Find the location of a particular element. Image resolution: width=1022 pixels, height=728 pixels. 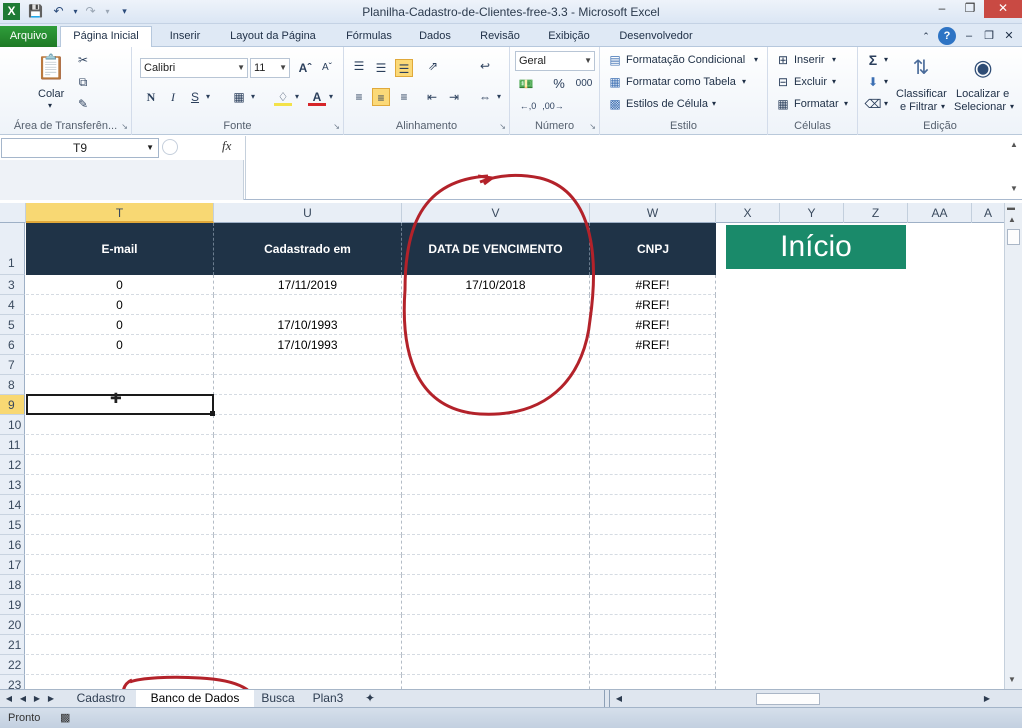

status-text: Pronto is located at coordinates (24, 718).